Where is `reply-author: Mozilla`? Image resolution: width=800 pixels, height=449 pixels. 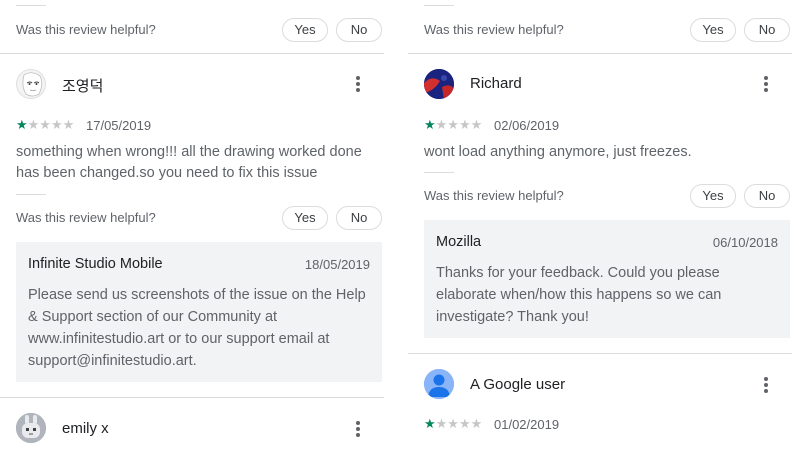 reply-author: Mozilla is located at coordinates (459, 242).